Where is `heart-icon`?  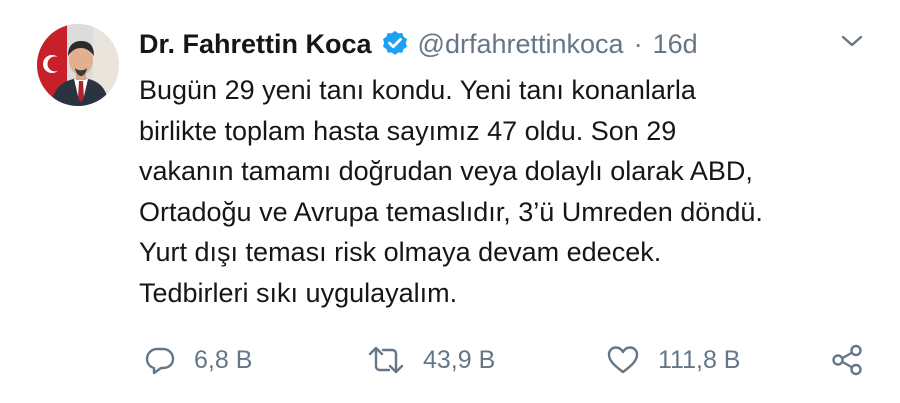
heart-icon is located at coordinates (623, 360).